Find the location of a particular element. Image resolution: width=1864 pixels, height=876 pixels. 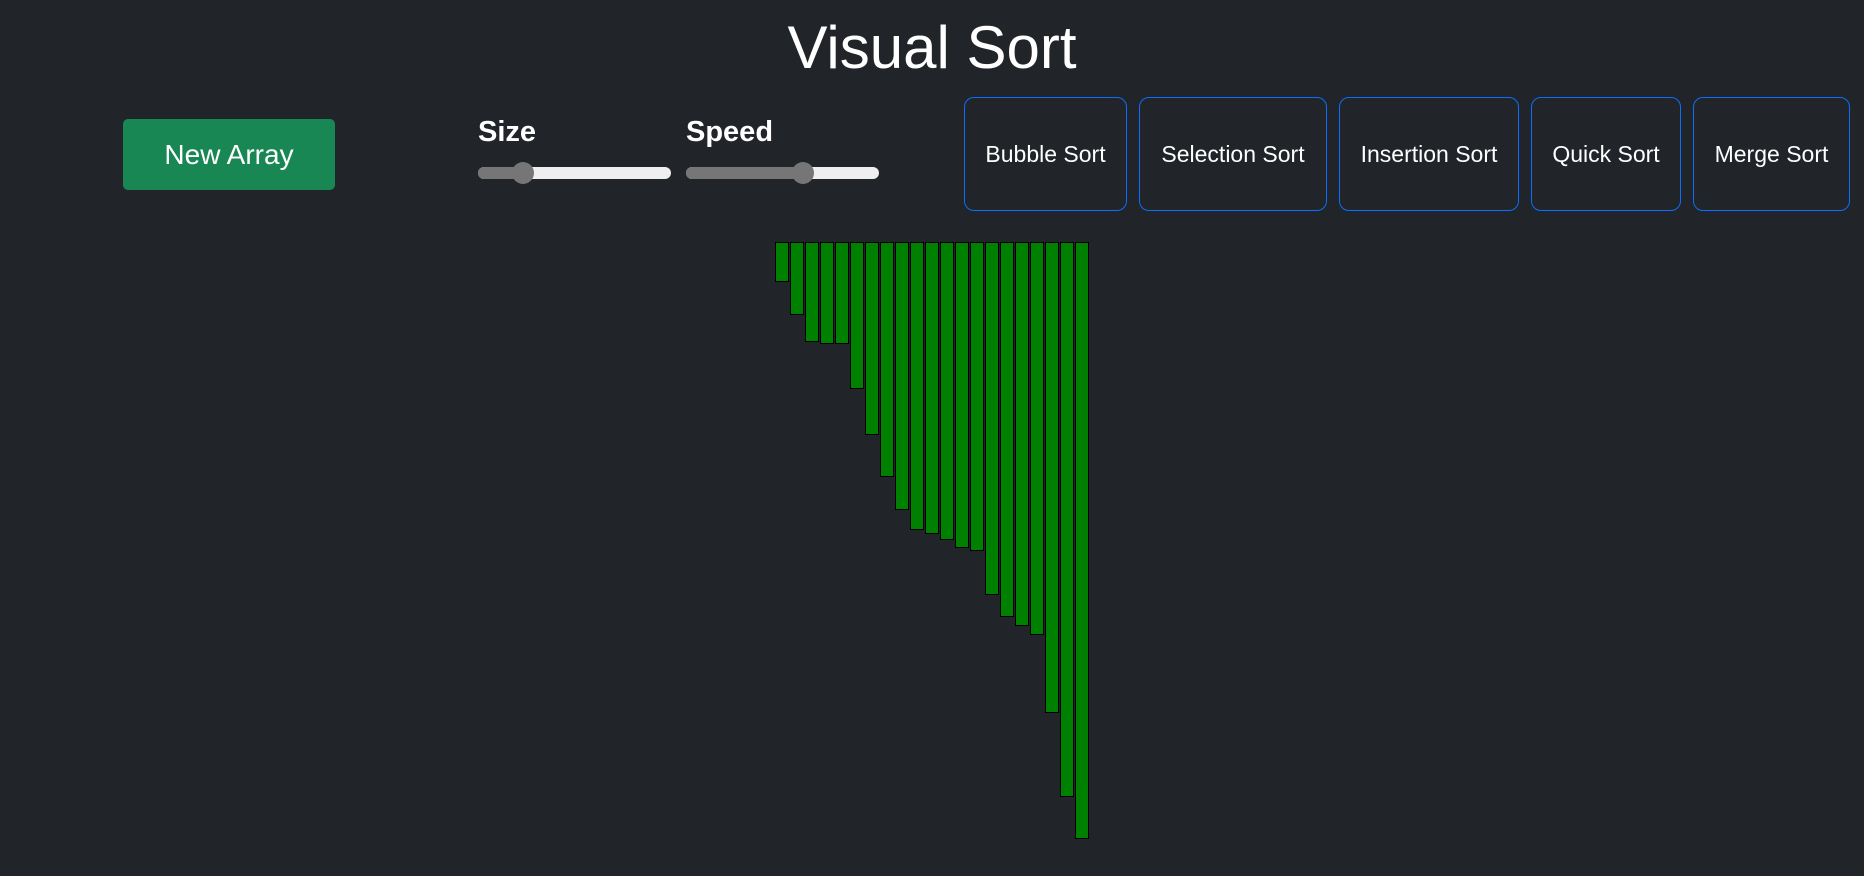

speed-label: Speed is located at coordinates (730, 132).